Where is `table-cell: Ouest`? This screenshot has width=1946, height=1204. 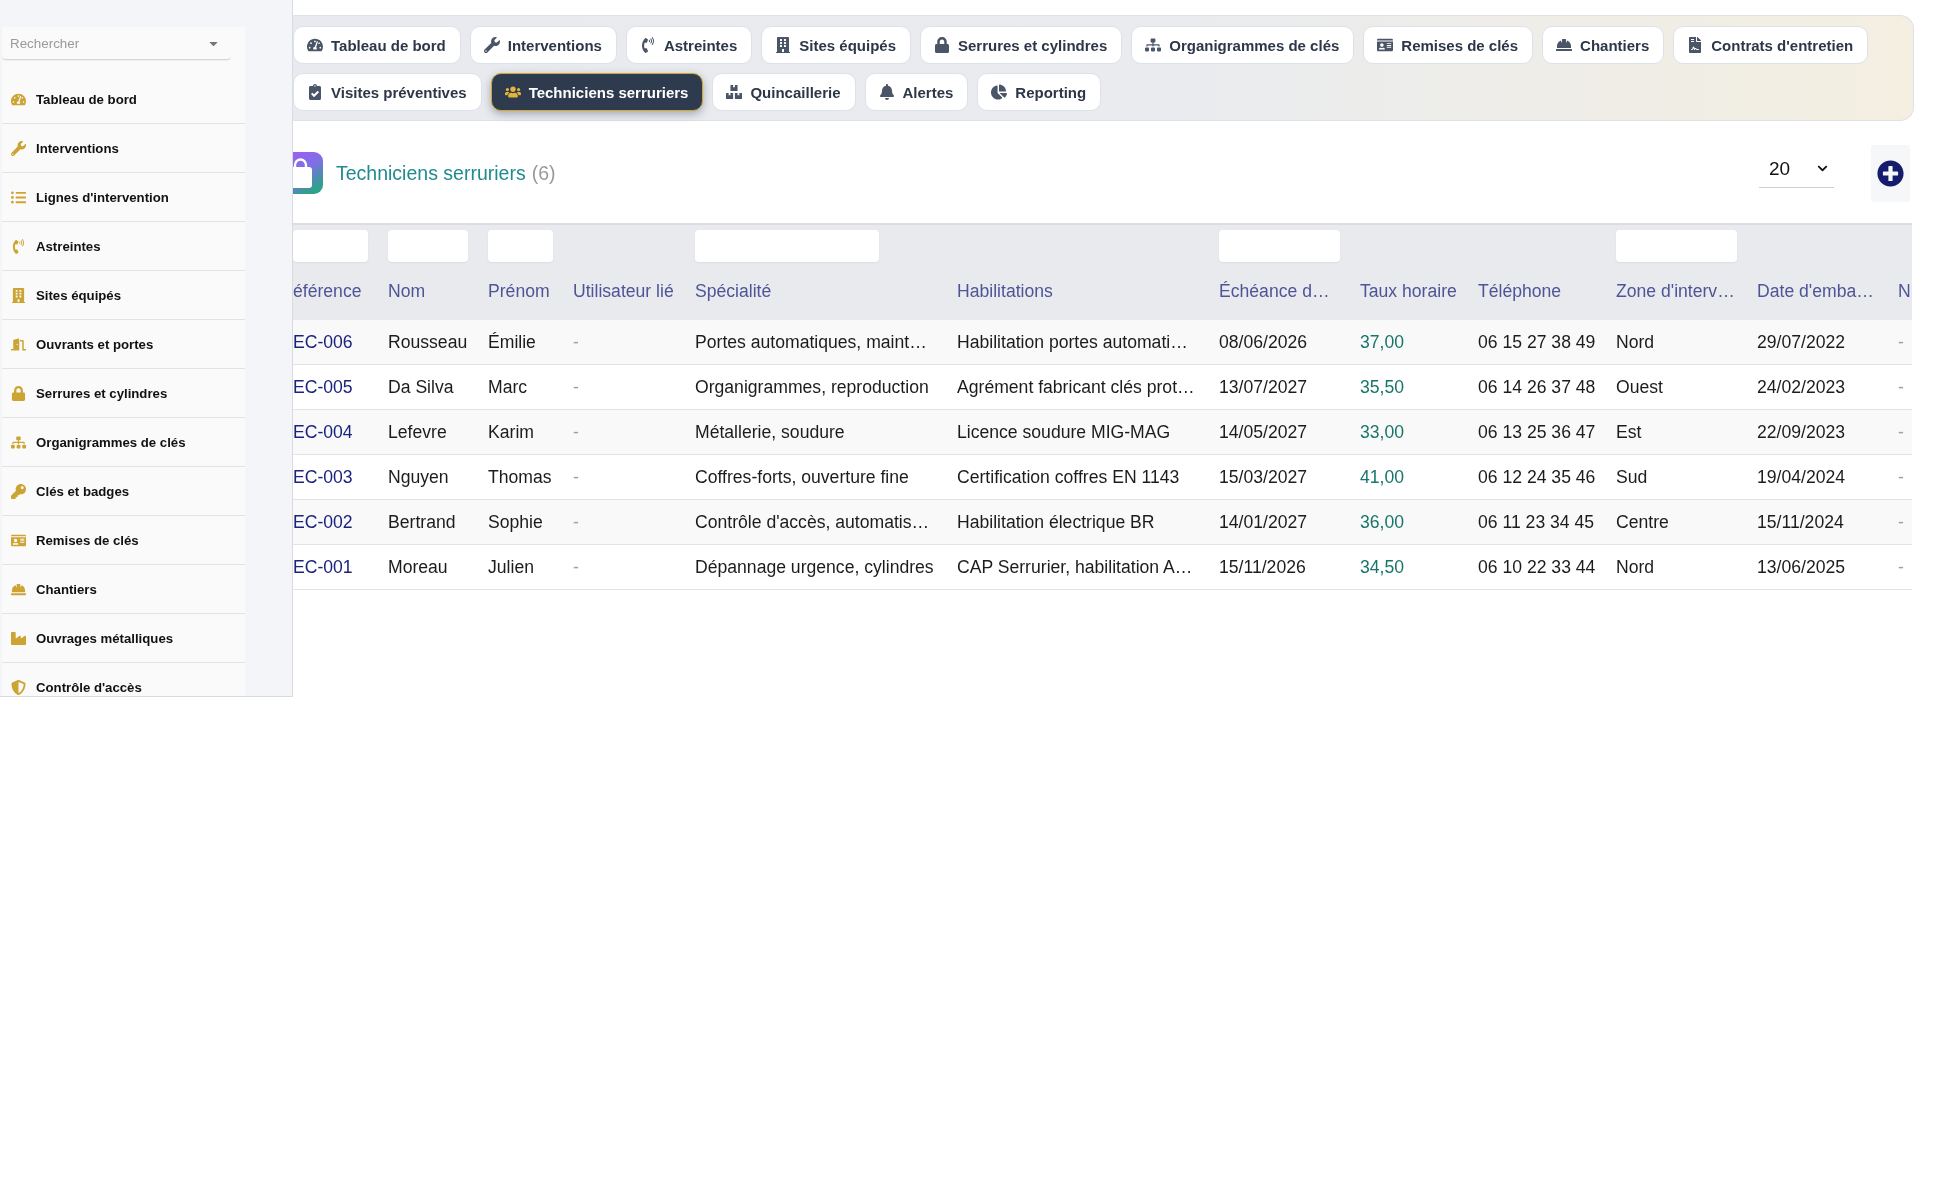
table-cell: Ouest is located at coordinates (1639, 387).